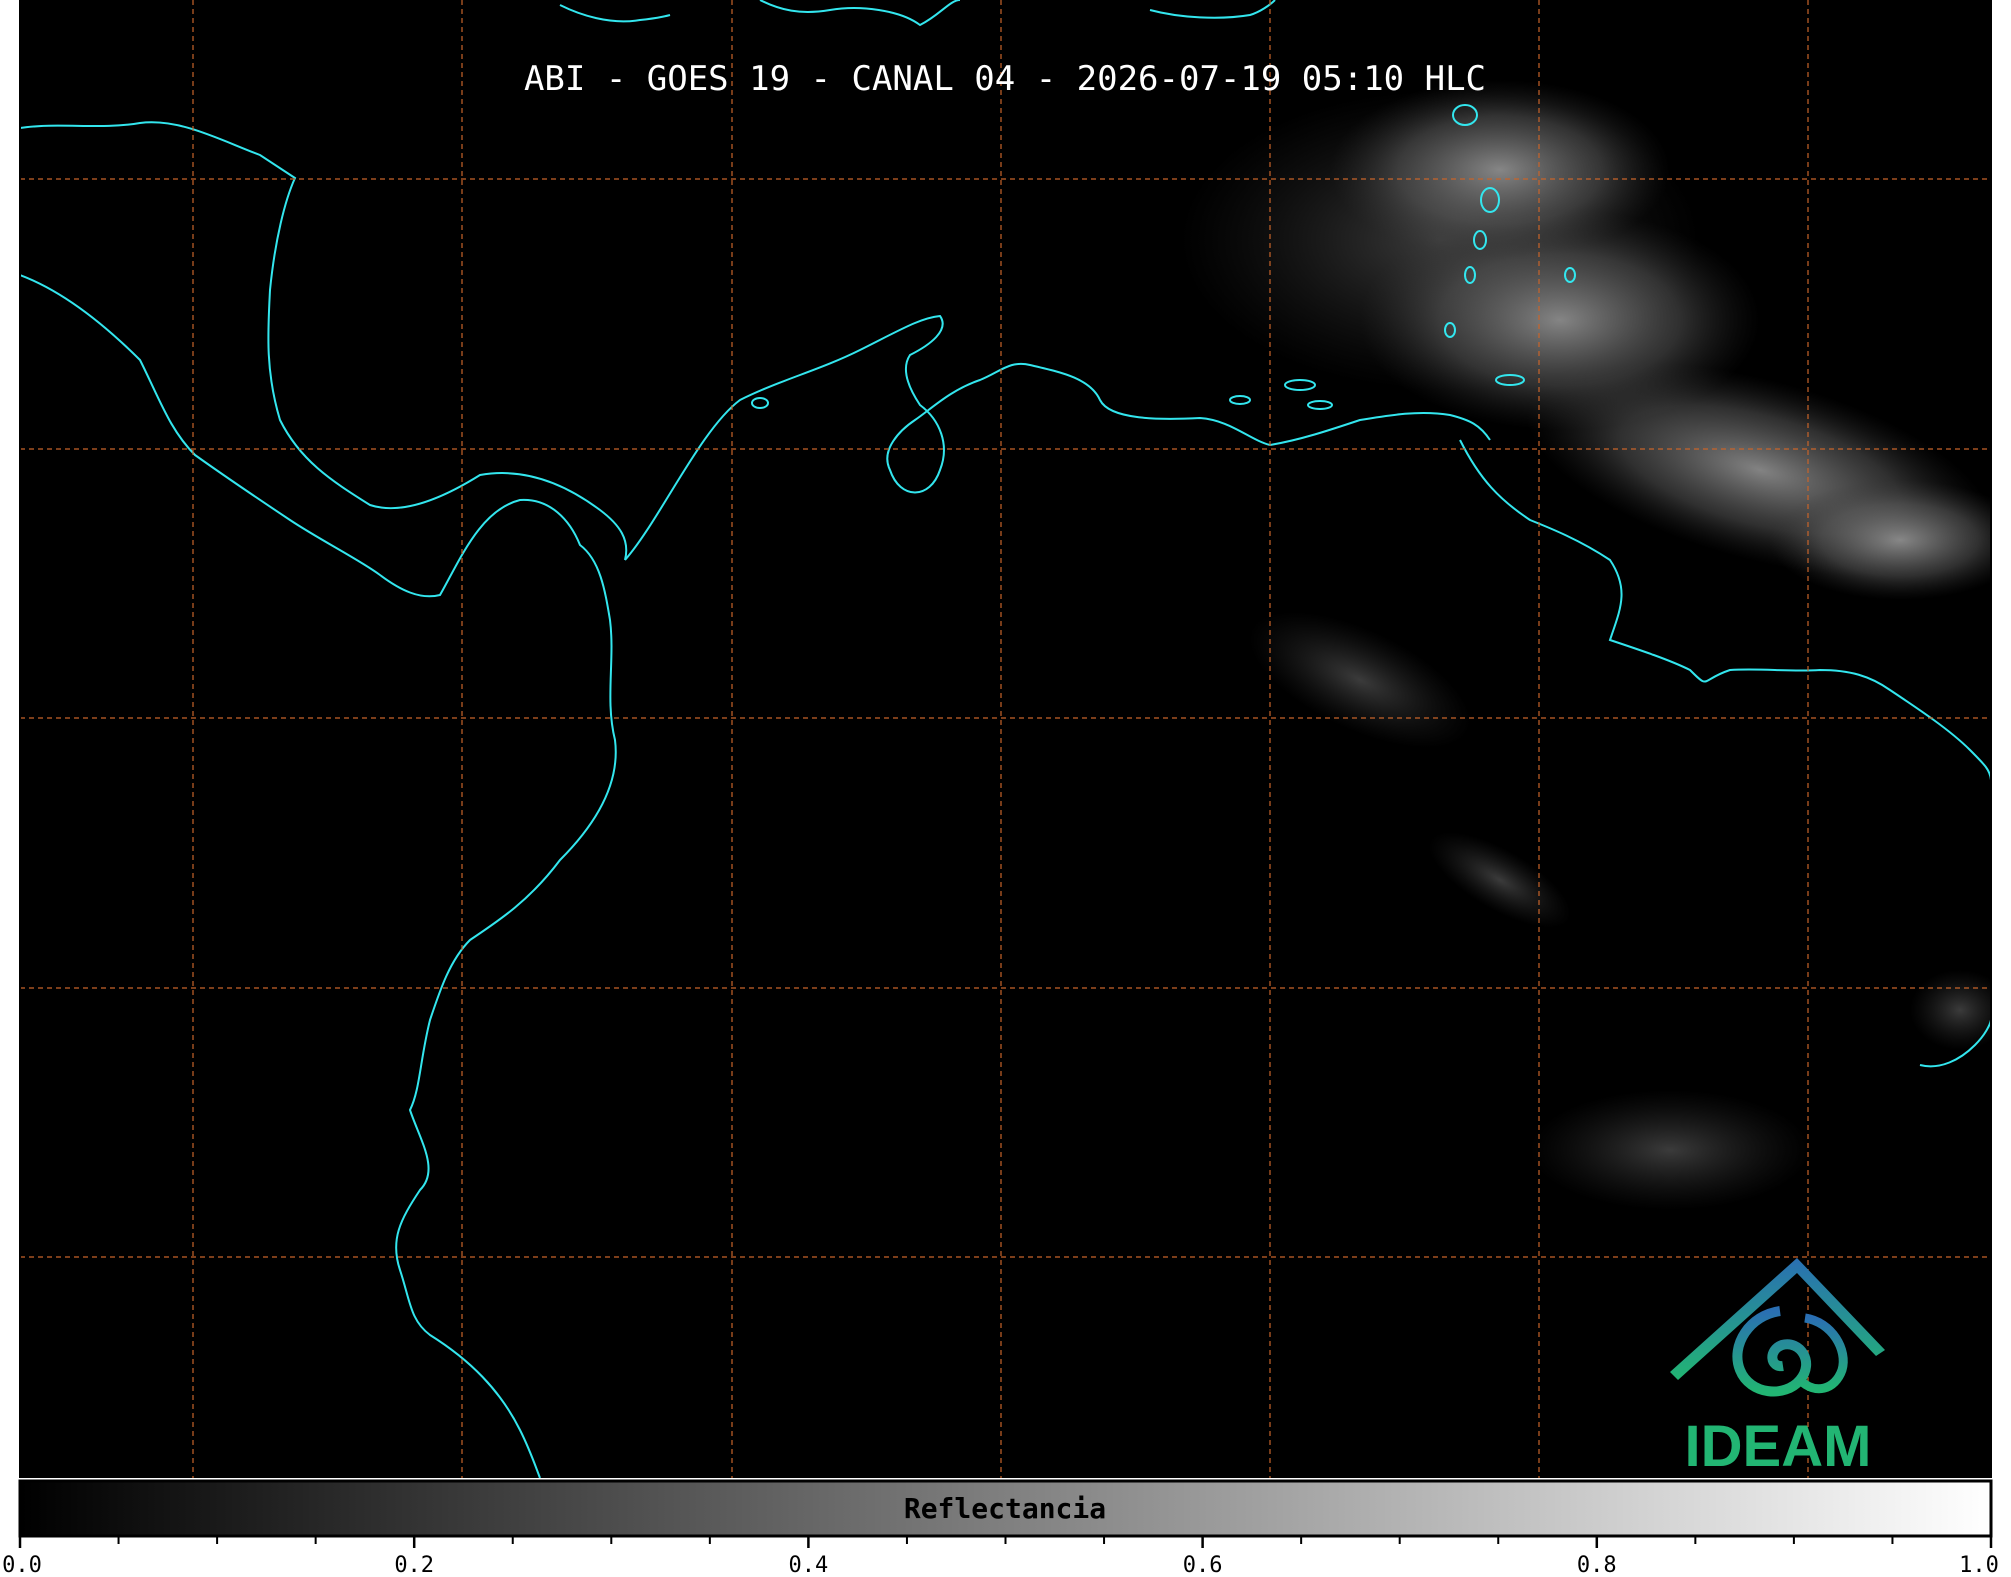  What do you see at coordinates (1000, 1556) in the screenshot?
I see `colorbar-ticks: 0.0 0.2 0.4 0.6 0.8 1.0` at bounding box center [1000, 1556].